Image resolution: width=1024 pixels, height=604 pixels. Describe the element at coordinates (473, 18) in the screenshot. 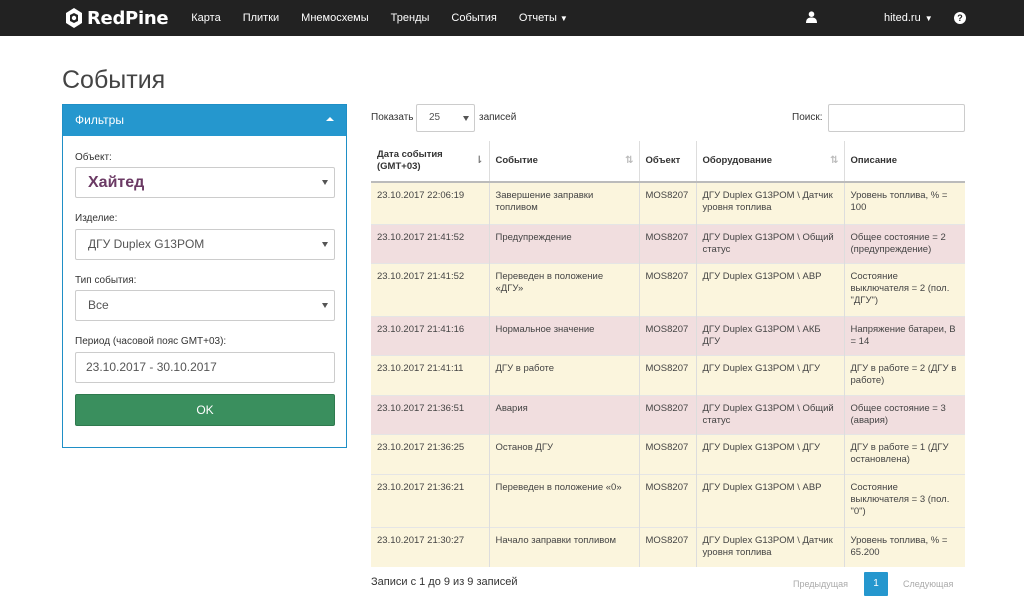

I see `nav-events: События` at that location.